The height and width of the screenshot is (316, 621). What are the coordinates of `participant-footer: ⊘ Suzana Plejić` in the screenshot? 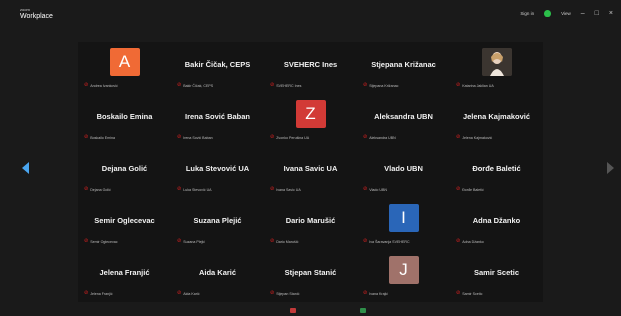 It's located at (191, 241).